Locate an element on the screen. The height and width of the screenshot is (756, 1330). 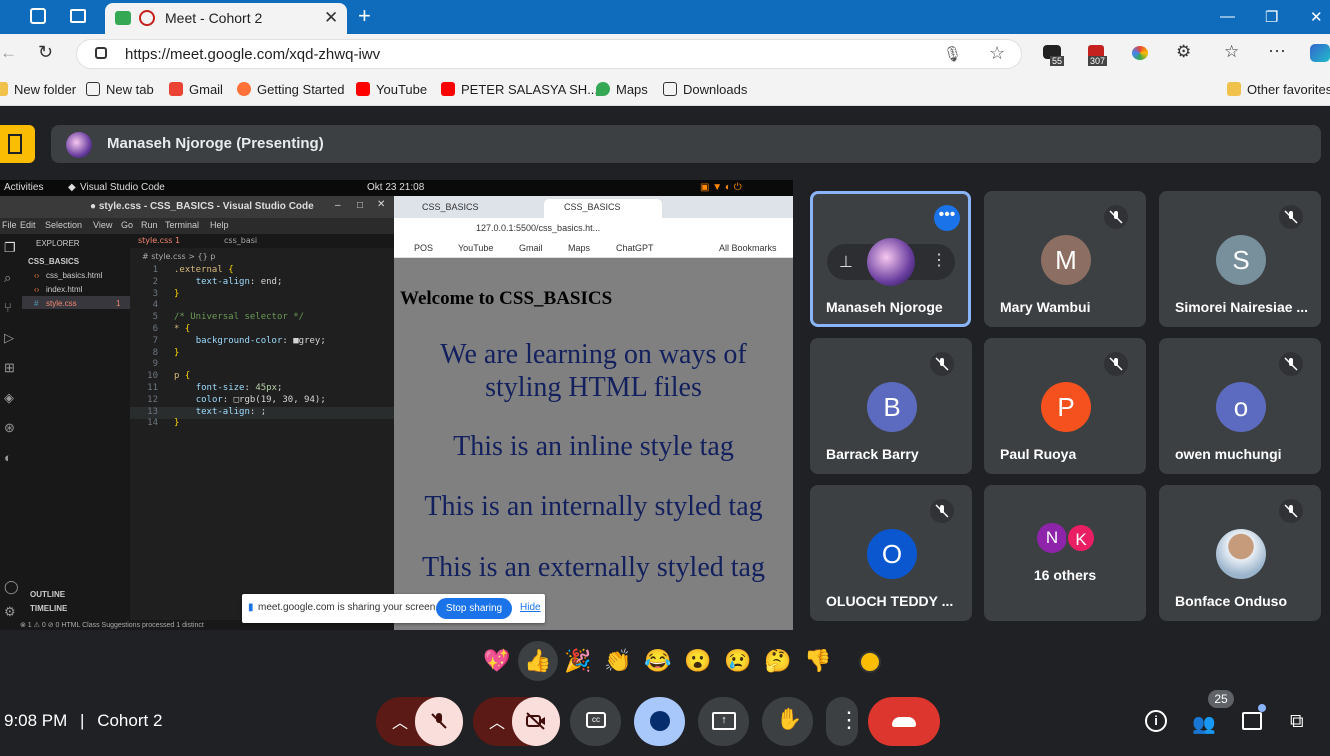
bookmark-maps: Maps is located at coordinates (622, 89).